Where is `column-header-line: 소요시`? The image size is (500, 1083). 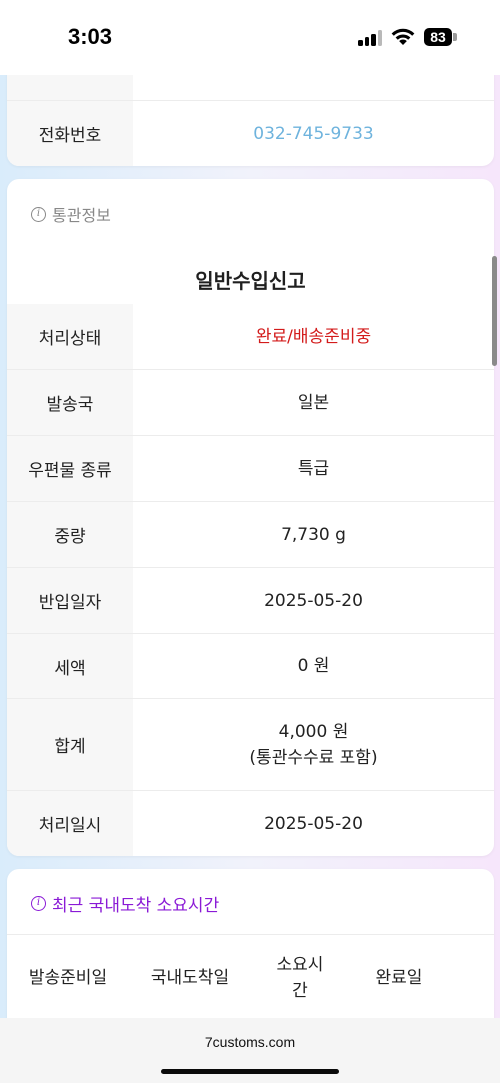
column-header-line: 소요시 is located at coordinates (300, 965).